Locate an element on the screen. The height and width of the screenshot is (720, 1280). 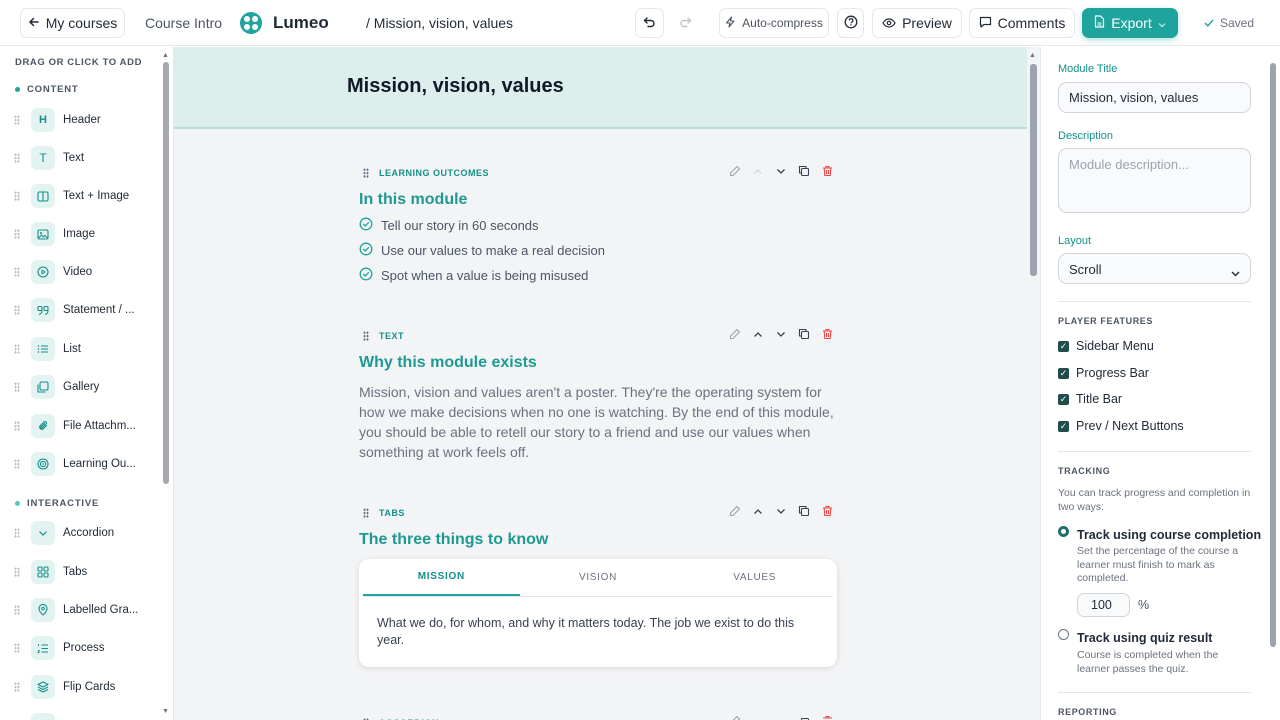
track-quiz-radio is located at coordinates (1063, 634).